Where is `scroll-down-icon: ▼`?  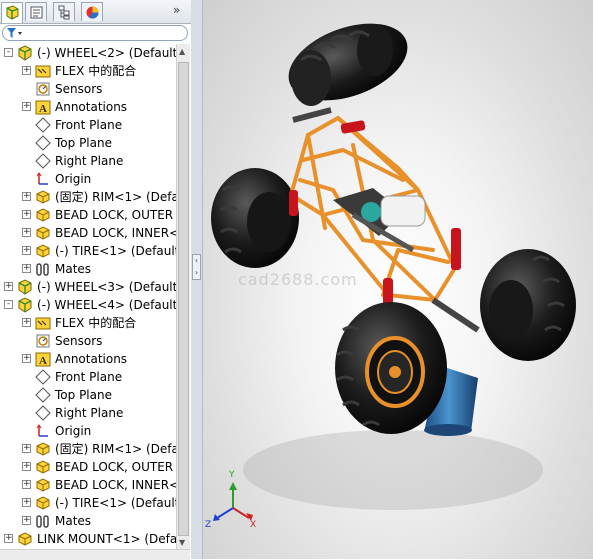 scroll-down-icon: ▼ is located at coordinates (182, 542).